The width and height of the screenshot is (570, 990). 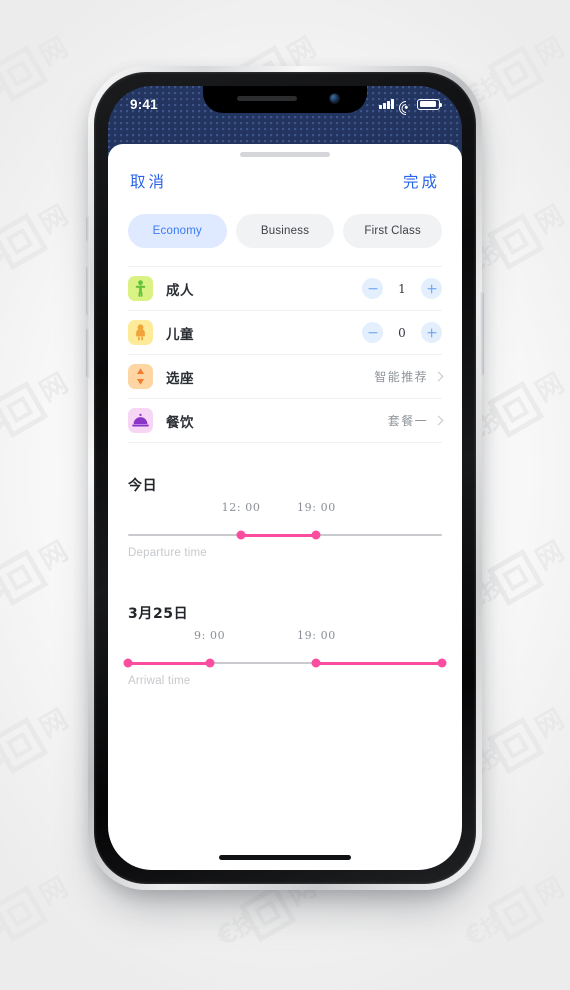 I want to click on silent-switch, so click(x=88, y=229).